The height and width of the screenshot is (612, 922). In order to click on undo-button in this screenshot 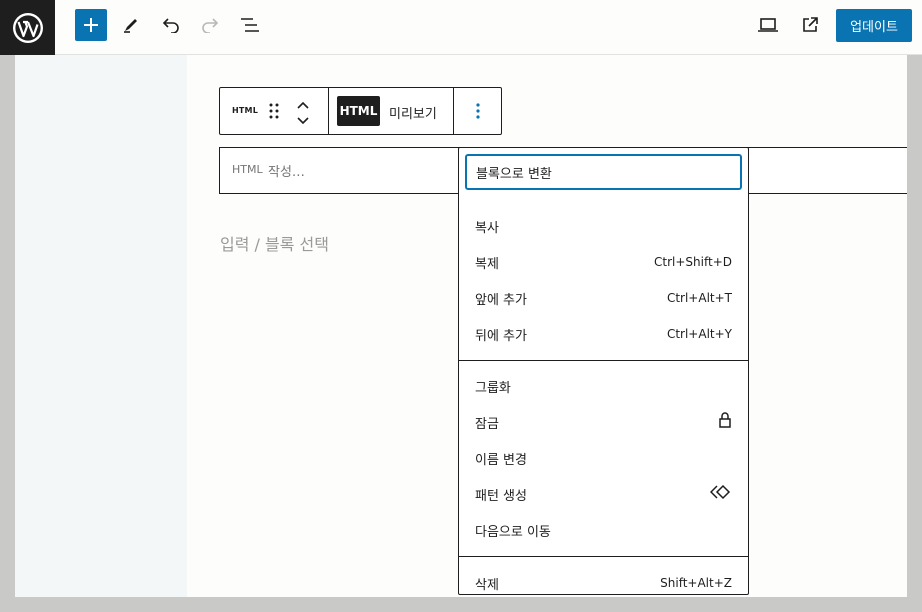, I will do `click(171, 25)`.